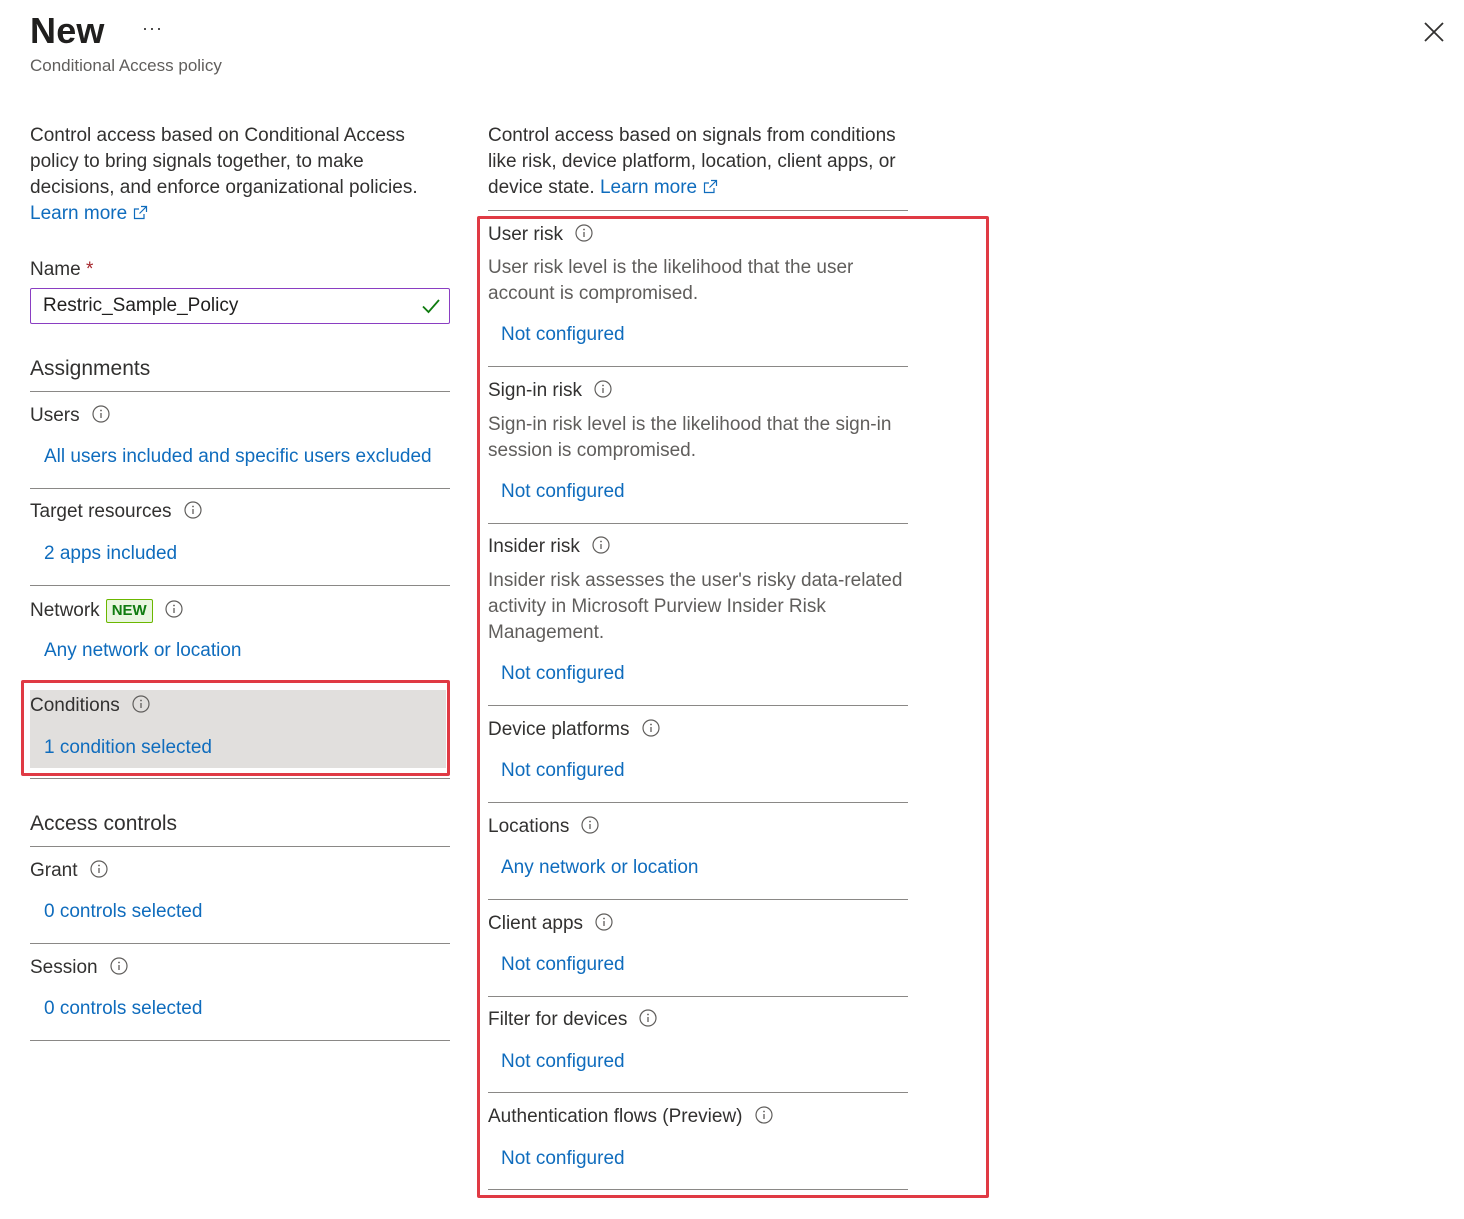 This screenshot has height=1219, width=1464. I want to click on network-label: Network NEW, so click(106, 611).